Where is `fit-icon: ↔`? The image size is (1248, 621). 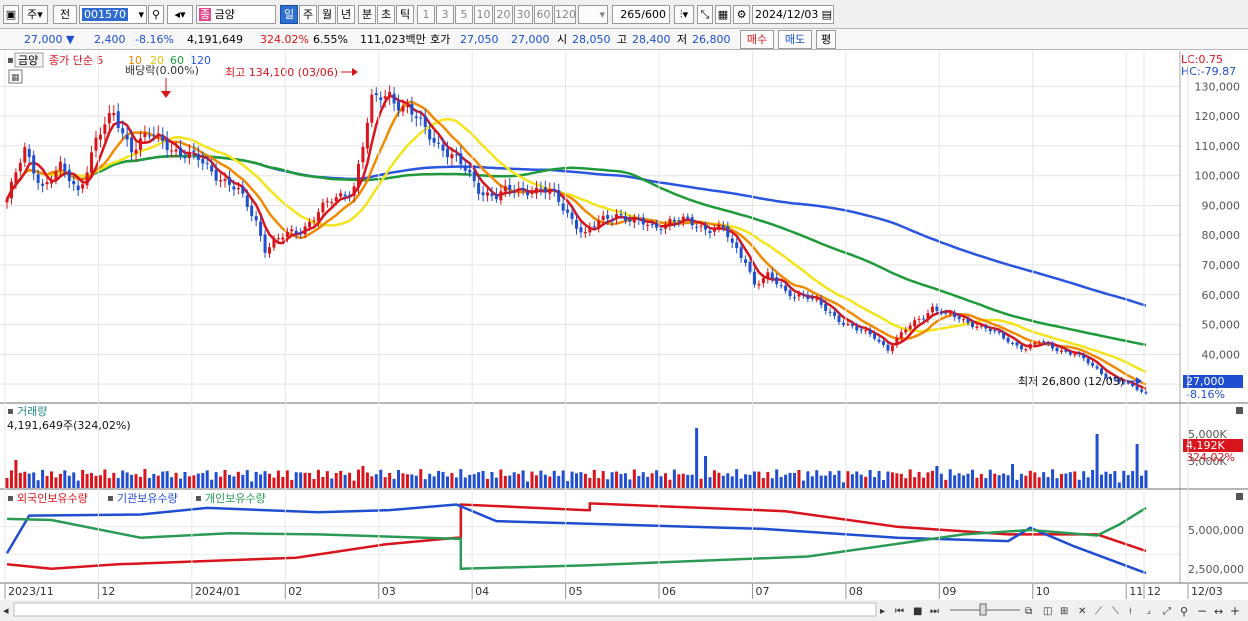 fit-icon: ↔ is located at coordinates (1218, 611).